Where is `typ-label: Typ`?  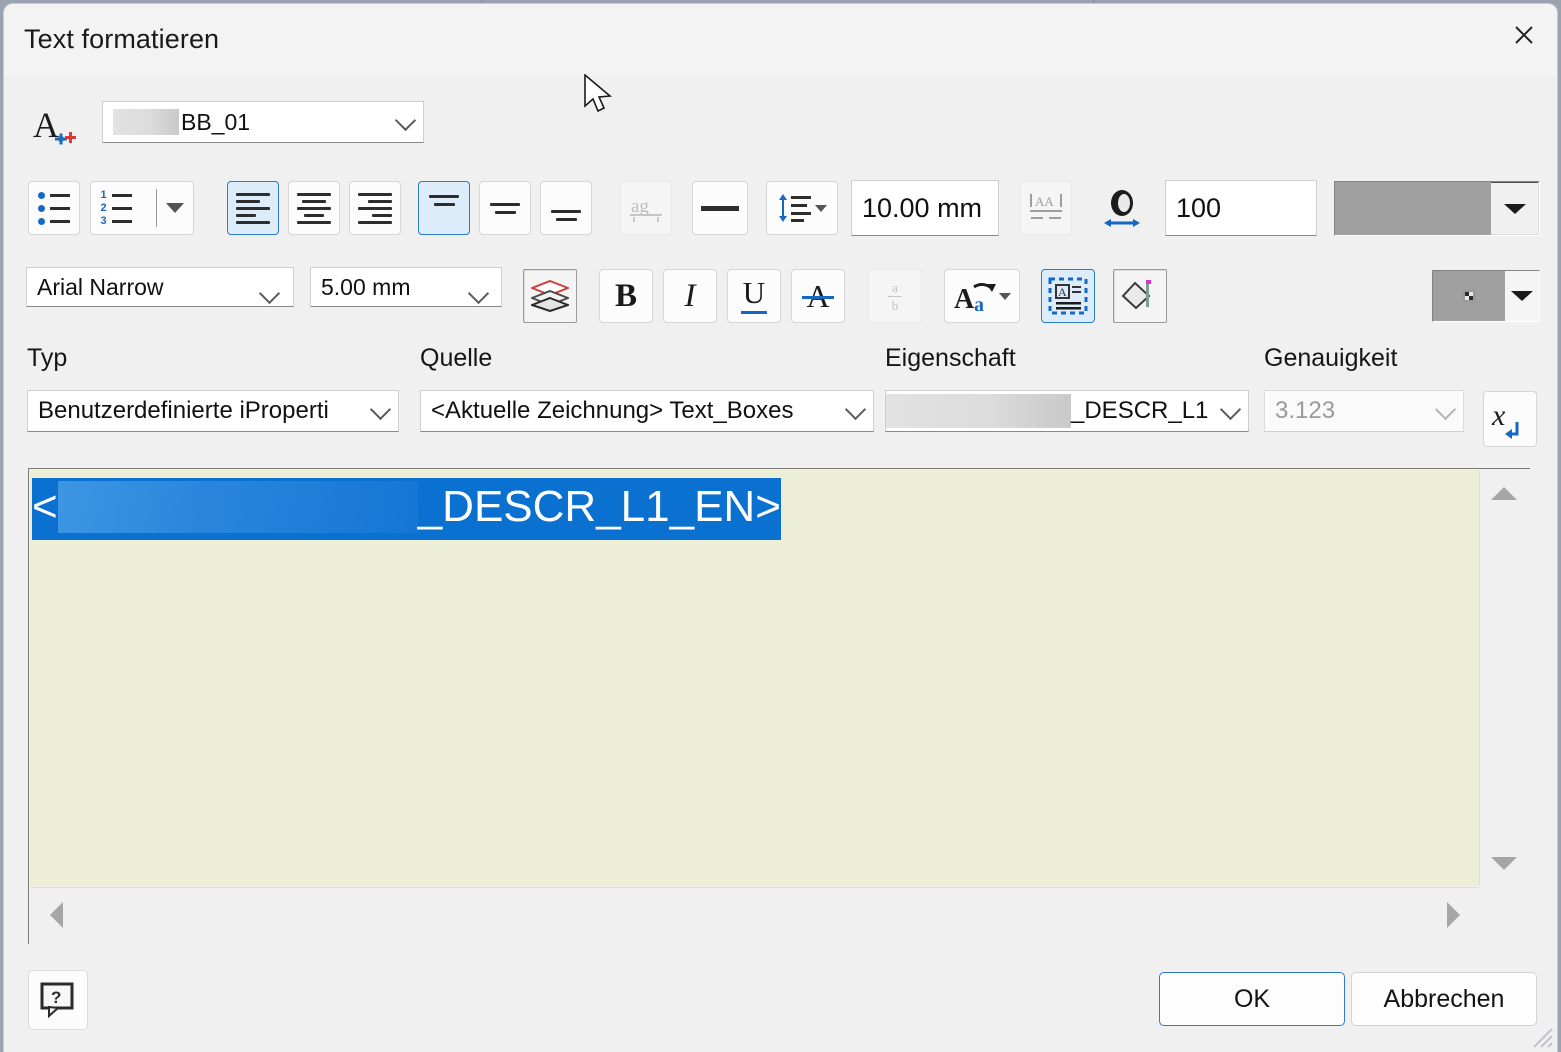 typ-label: Typ is located at coordinates (47, 358).